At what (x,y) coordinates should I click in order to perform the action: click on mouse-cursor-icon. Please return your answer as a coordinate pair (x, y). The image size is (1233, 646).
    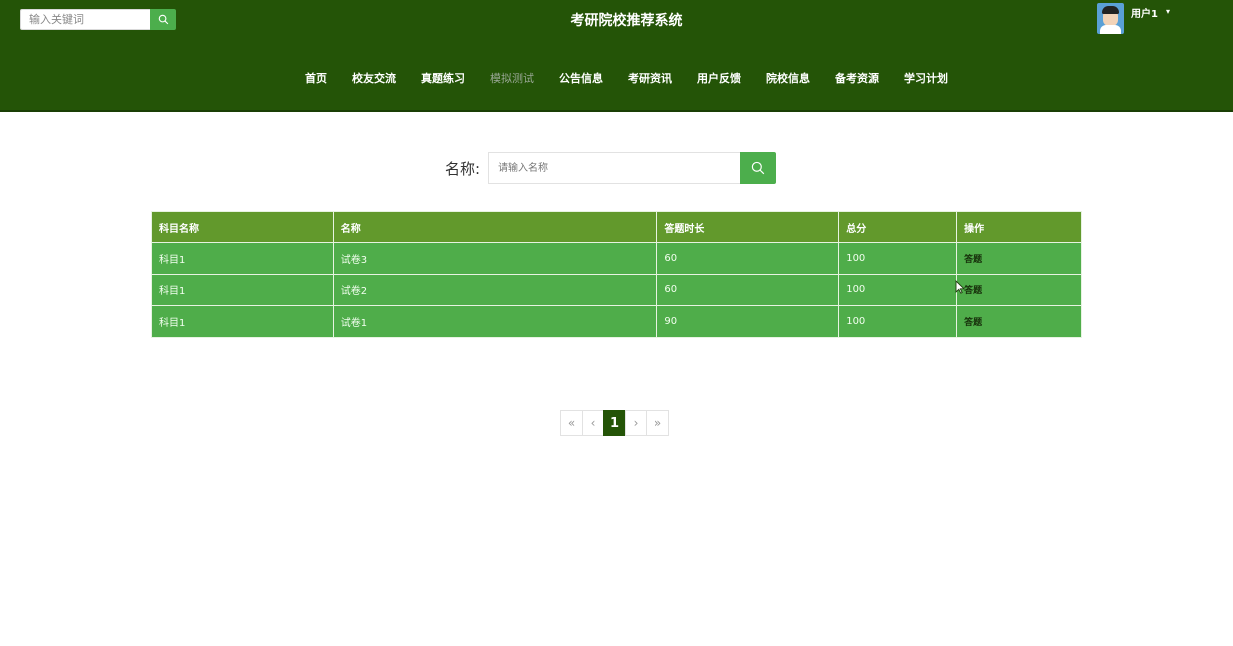
    Looking at the image, I should click on (960, 287).